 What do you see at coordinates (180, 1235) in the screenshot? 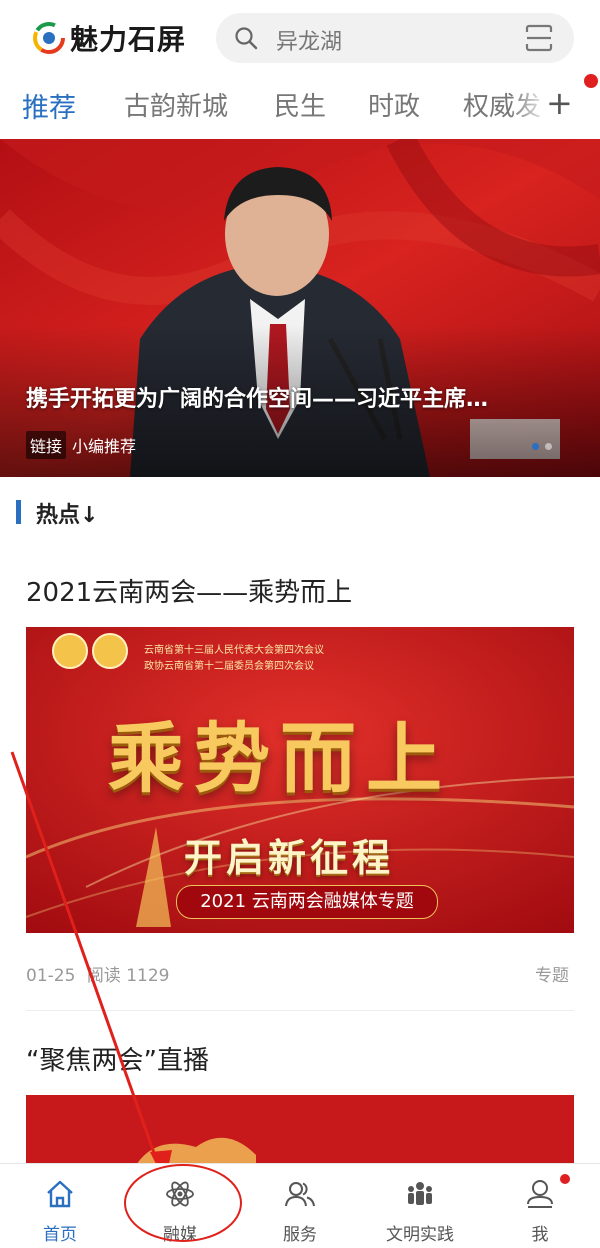
I see `nav-label: 融媒` at bounding box center [180, 1235].